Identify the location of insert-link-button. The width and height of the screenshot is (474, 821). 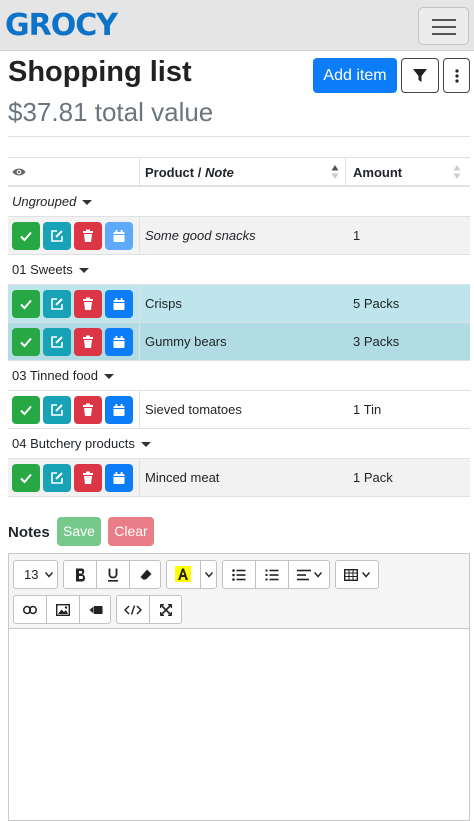
(30, 609).